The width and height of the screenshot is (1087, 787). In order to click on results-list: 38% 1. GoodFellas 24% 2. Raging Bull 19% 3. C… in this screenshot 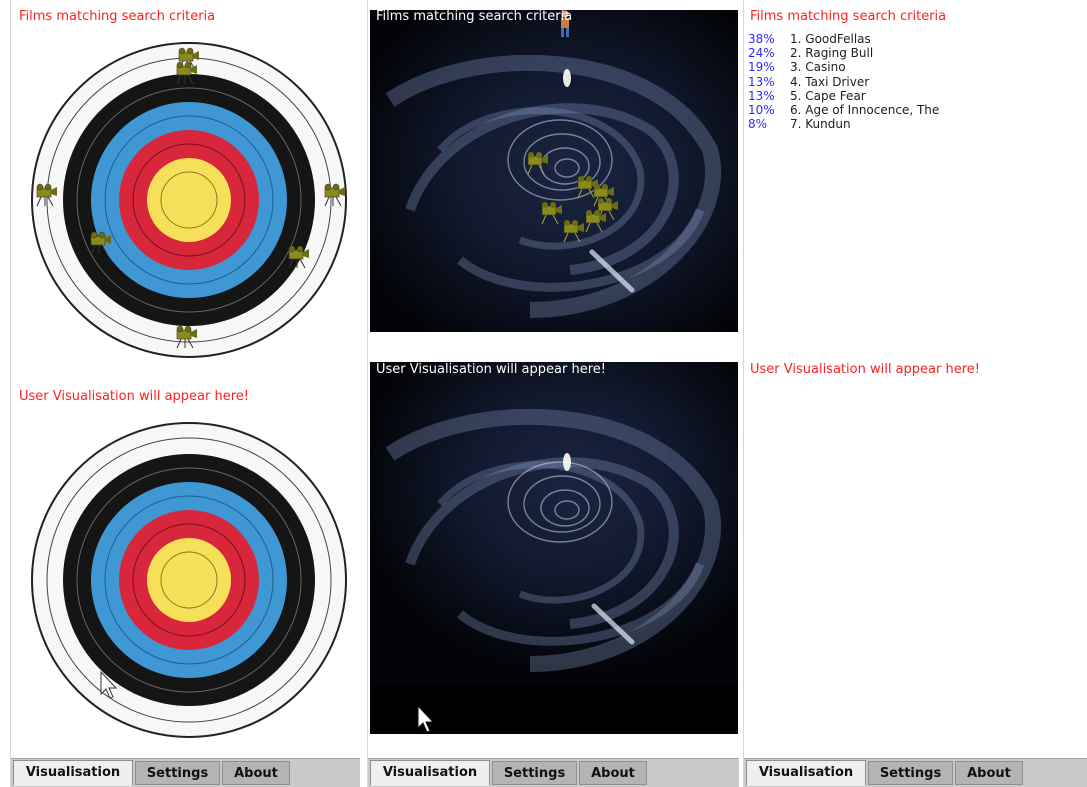, I will do `click(843, 81)`.